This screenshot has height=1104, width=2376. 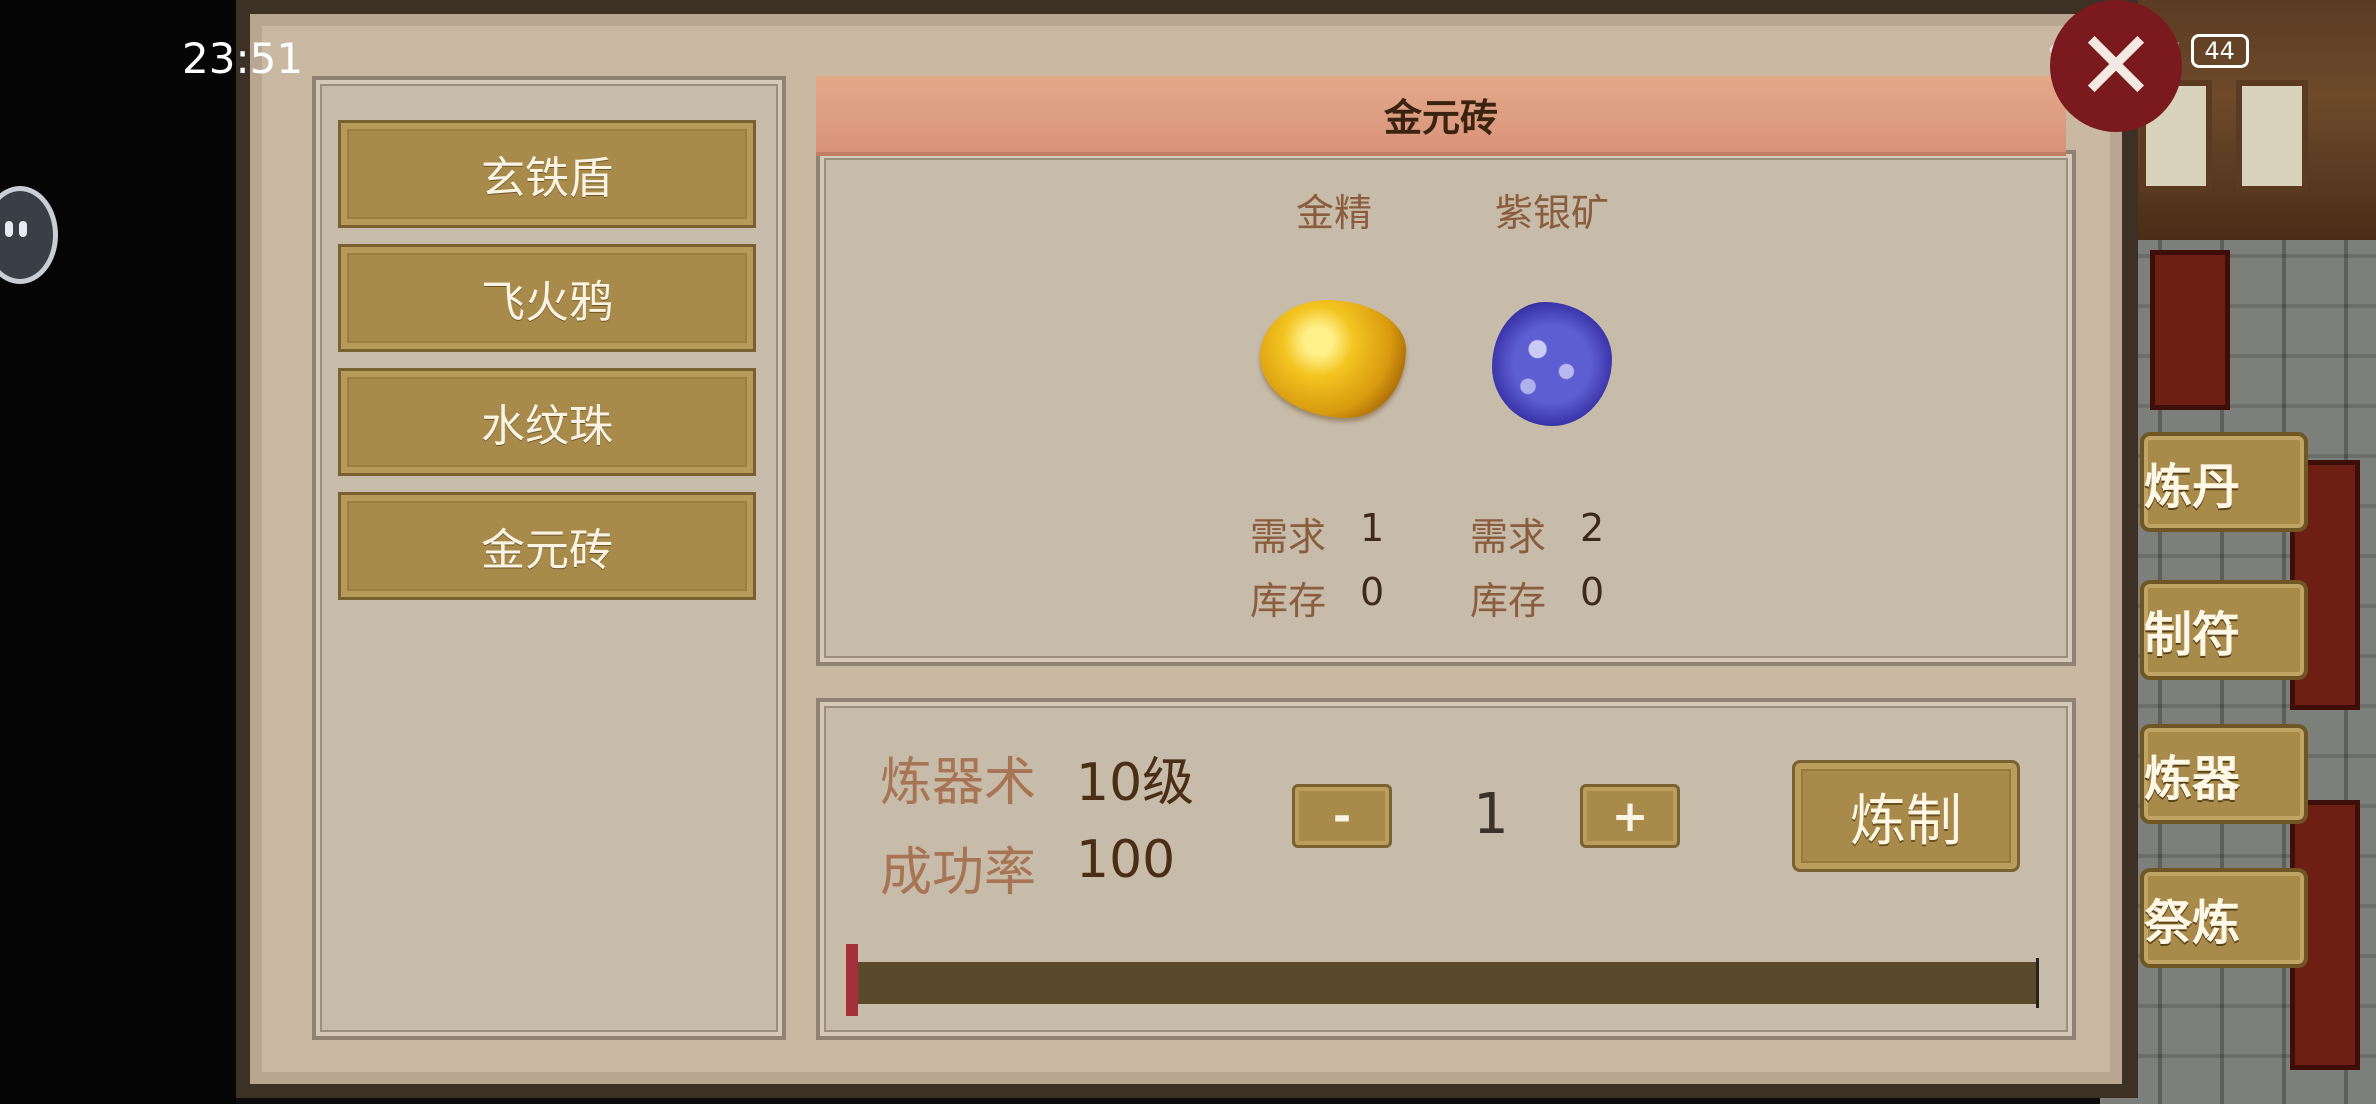 I want to click on recipe-item-label: 飞火鸦, so click(x=547, y=302).